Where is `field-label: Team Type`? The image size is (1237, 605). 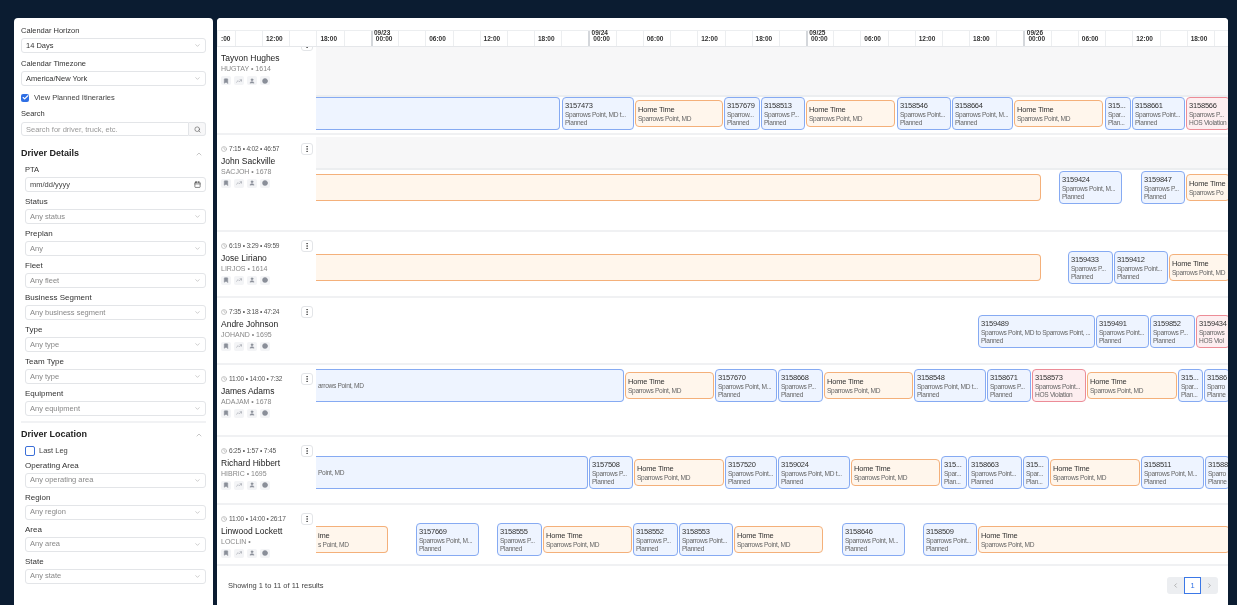 field-label: Team Type is located at coordinates (45, 361).